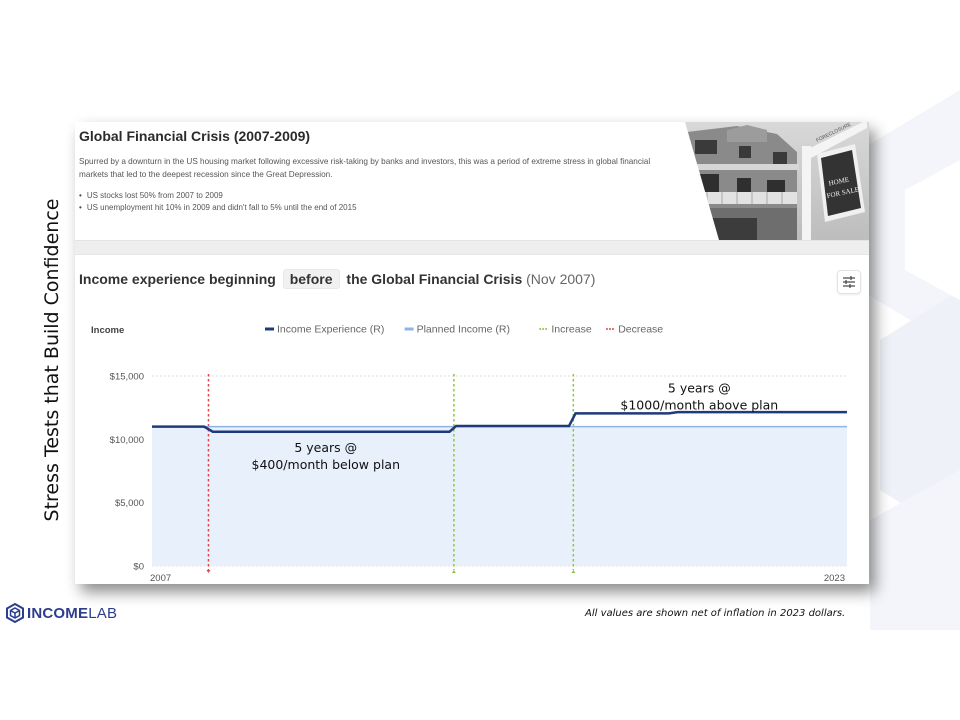 The height and width of the screenshot is (720, 960). What do you see at coordinates (52, 360) in the screenshot?
I see `slide-side-title: Stress Tests that Build Confidence` at bounding box center [52, 360].